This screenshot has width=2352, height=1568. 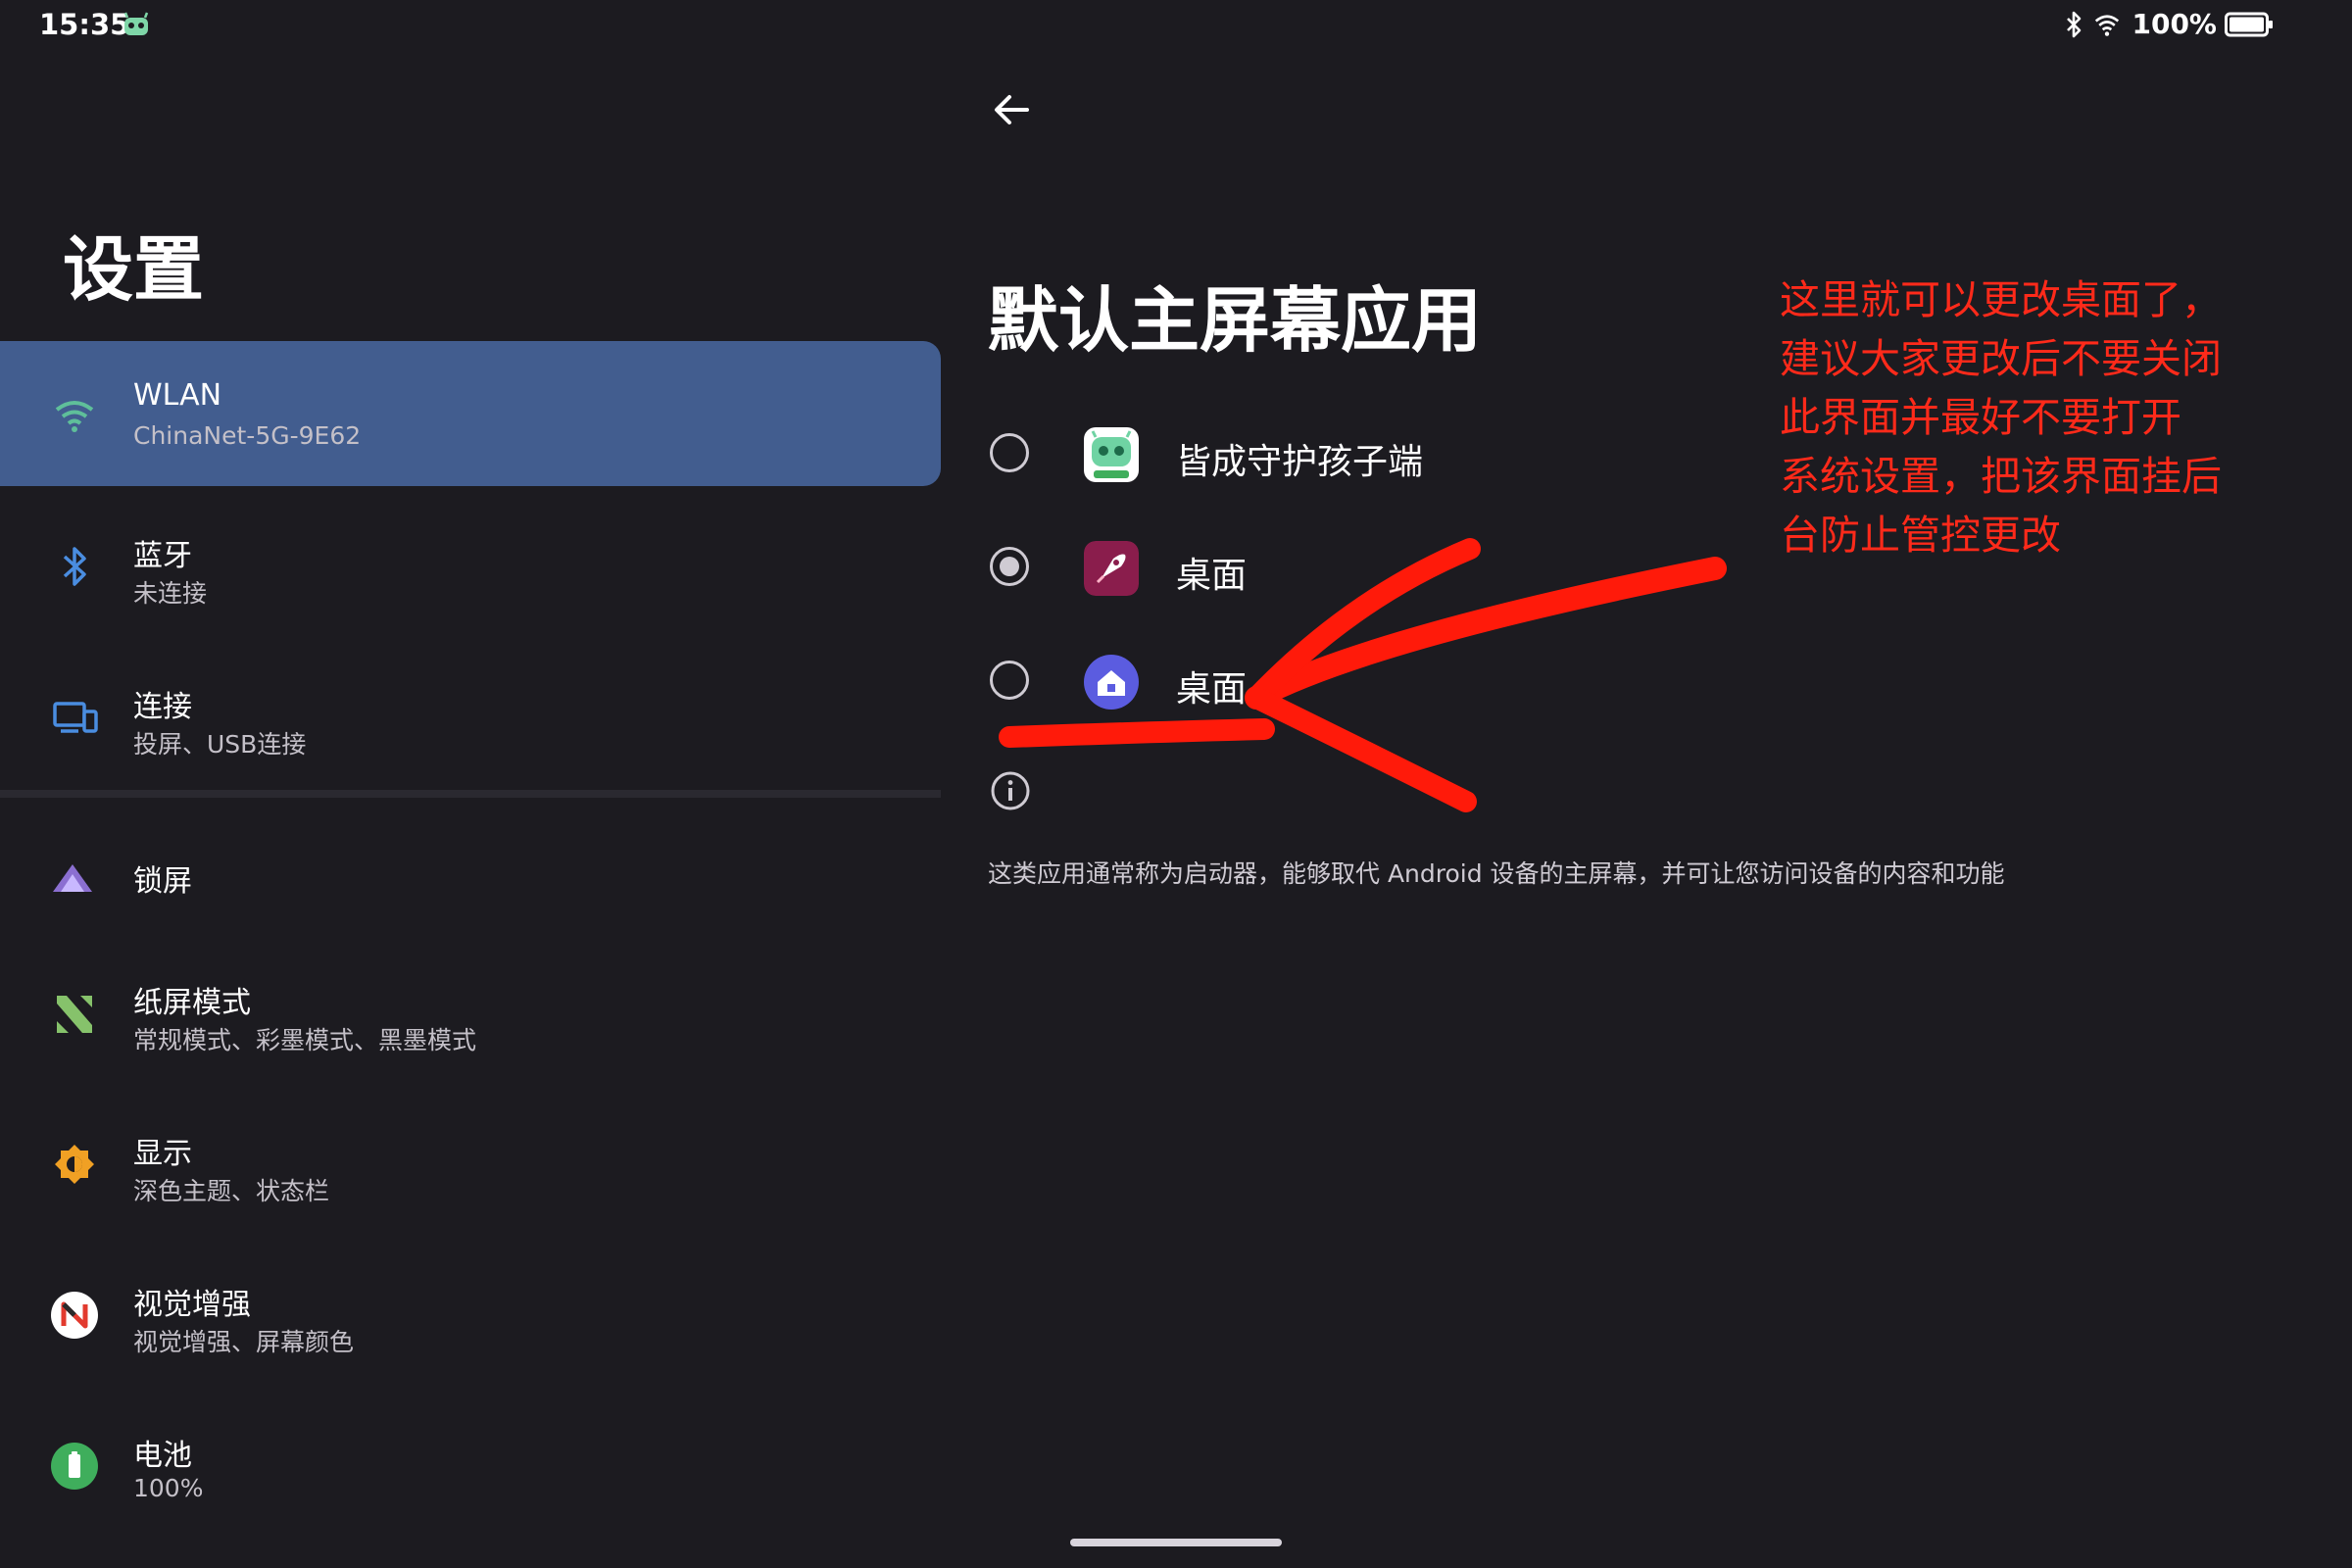 What do you see at coordinates (470, 794) in the screenshot?
I see `sidebar-divider` at bounding box center [470, 794].